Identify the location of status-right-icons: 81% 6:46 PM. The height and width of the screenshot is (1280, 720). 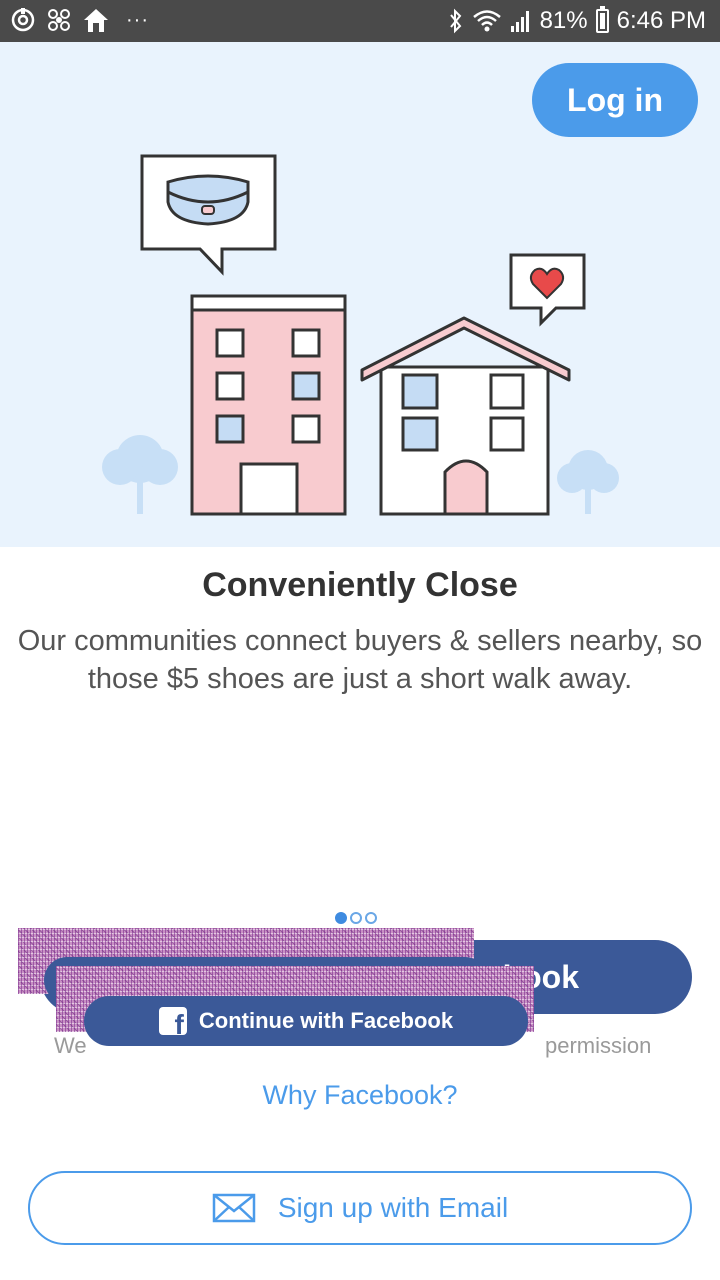
(577, 20).